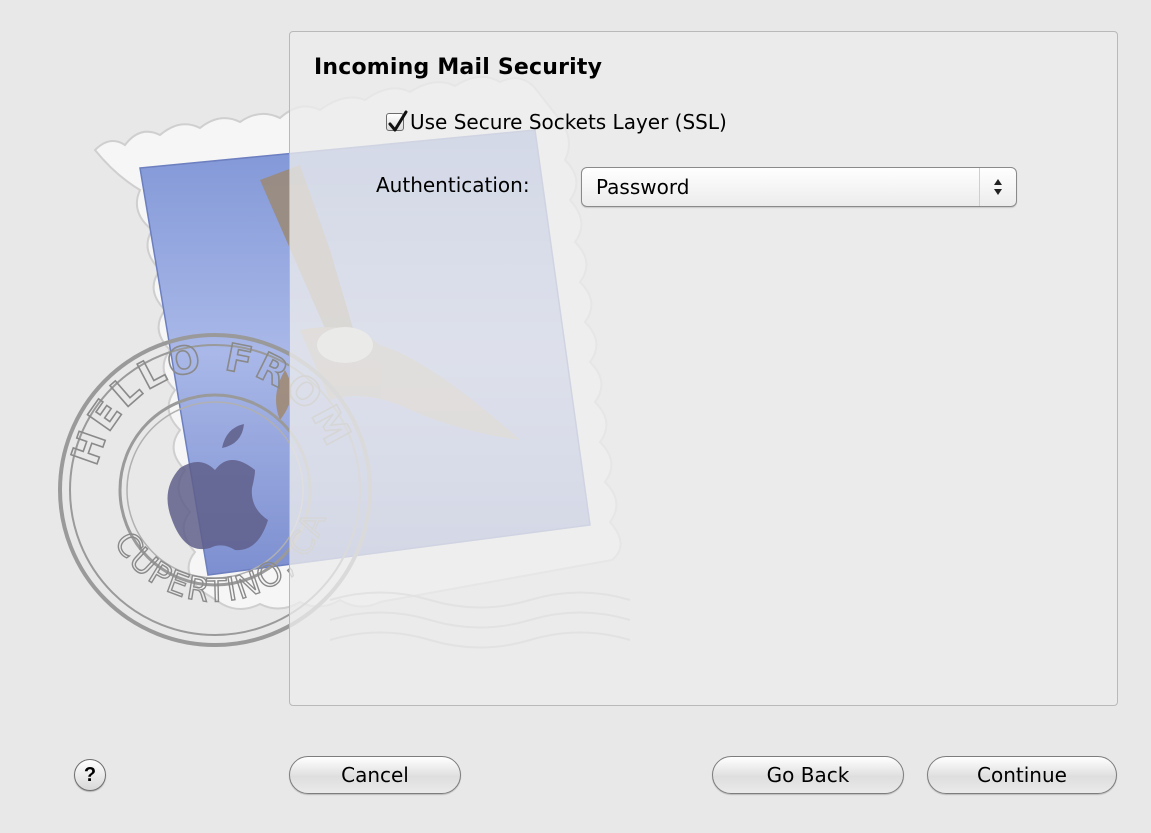  What do you see at coordinates (568, 122) in the screenshot?
I see `ssl-label: Use Secure Sockets Layer (SSL)` at bounding box center [568, 122].